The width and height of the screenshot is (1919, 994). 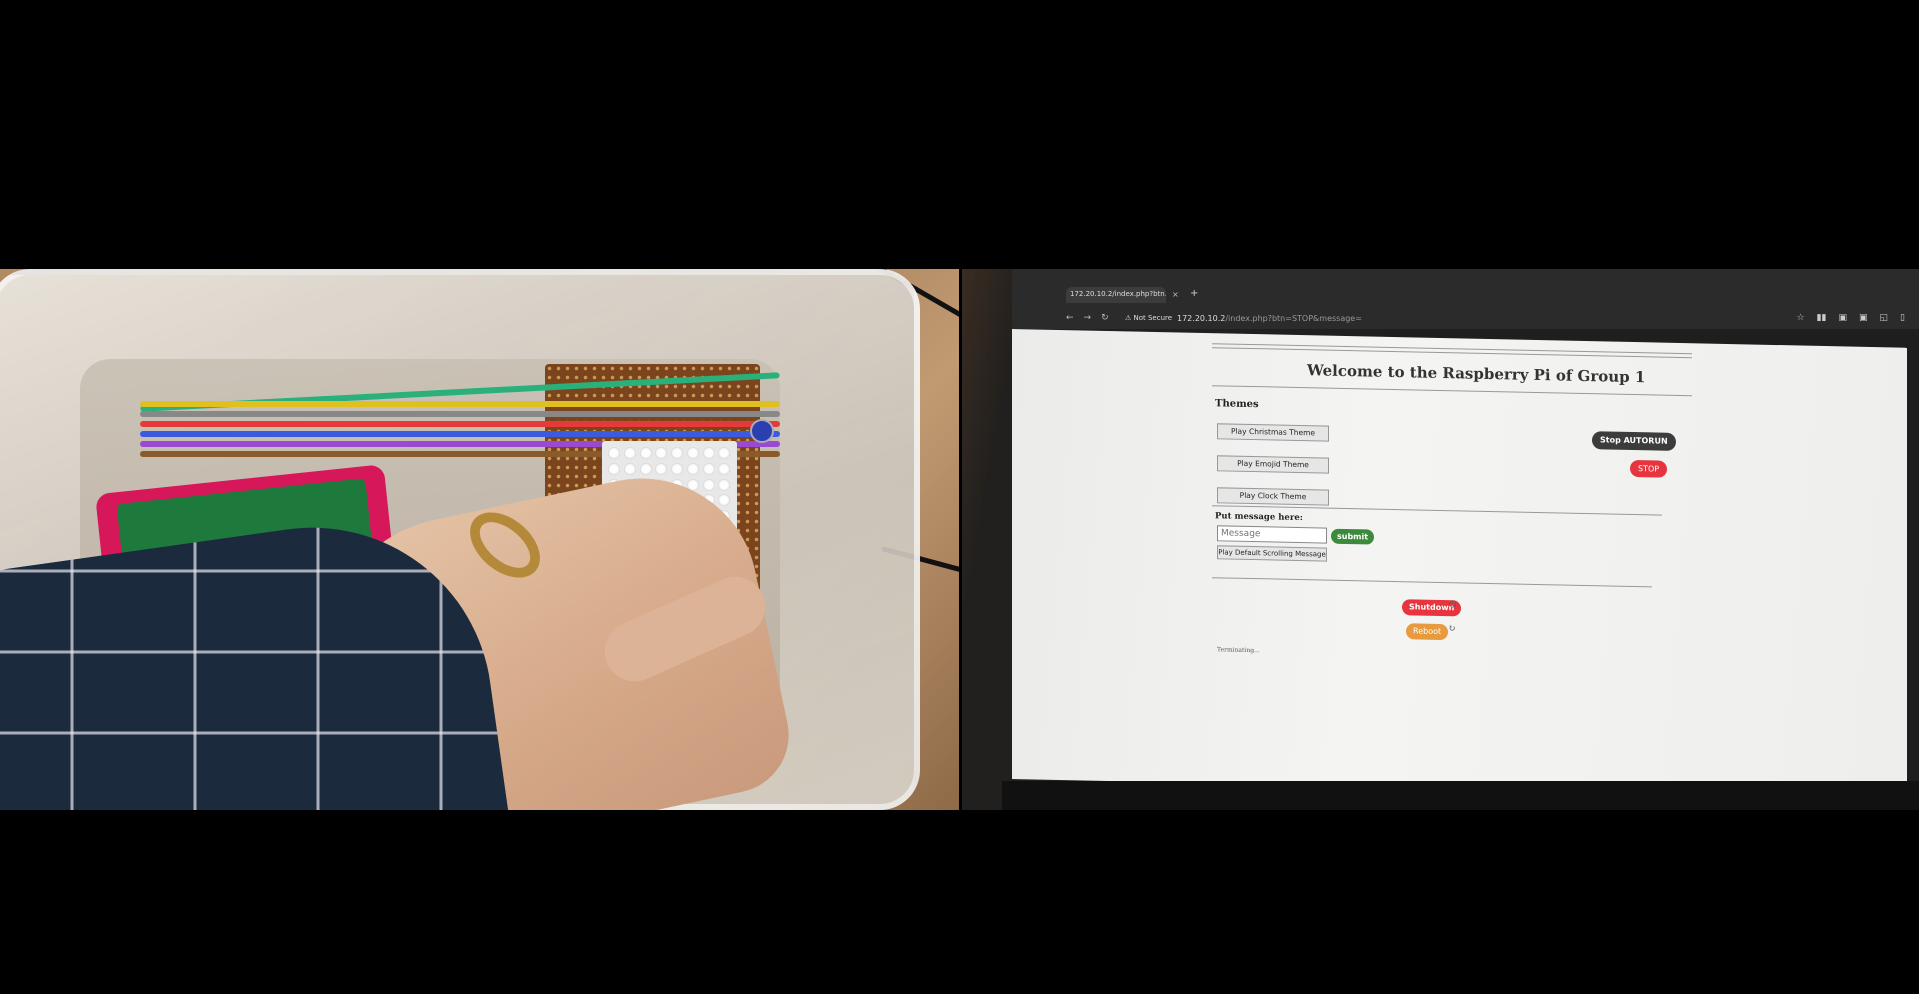 I want to click on themes-heading: Themes, so click(x=1237, y=404).